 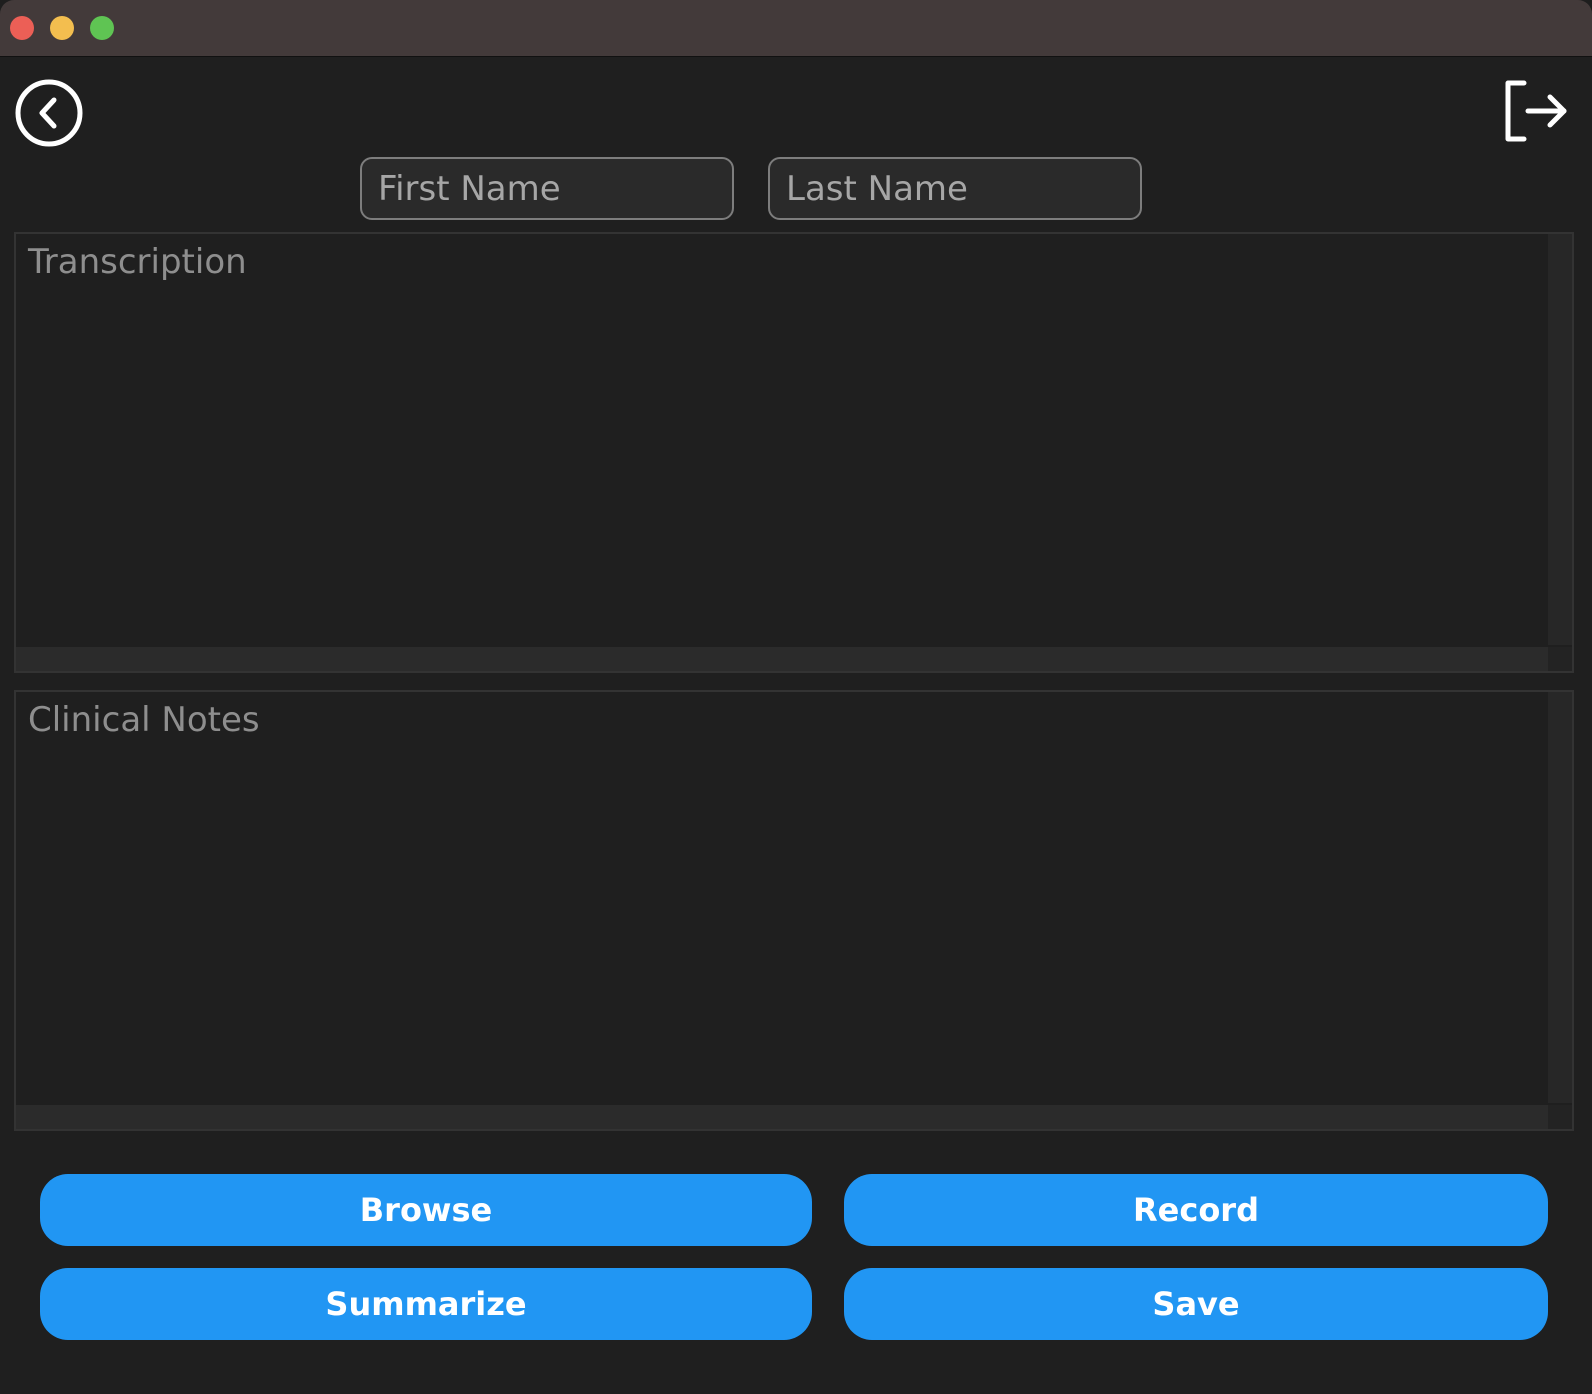 What do you see at coordinates (426, 1304) in the screenshot?
I see `summarize-button: Summarize` at bounding box center [426, 1304].